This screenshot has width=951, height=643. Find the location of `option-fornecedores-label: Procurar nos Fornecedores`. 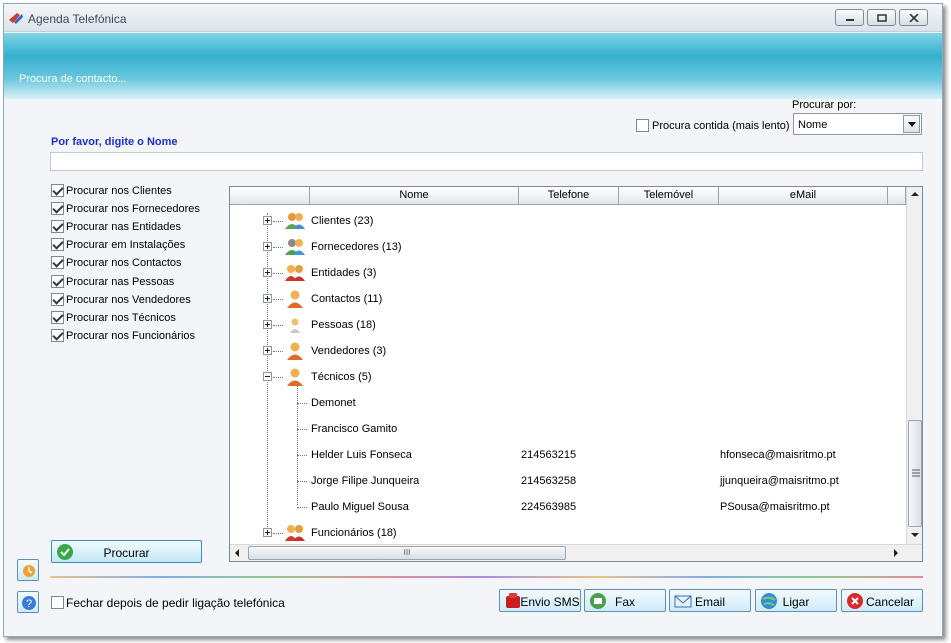

option-fornecedores-label: Procurar nos Fornecedores is located at coordinates (133, 209).